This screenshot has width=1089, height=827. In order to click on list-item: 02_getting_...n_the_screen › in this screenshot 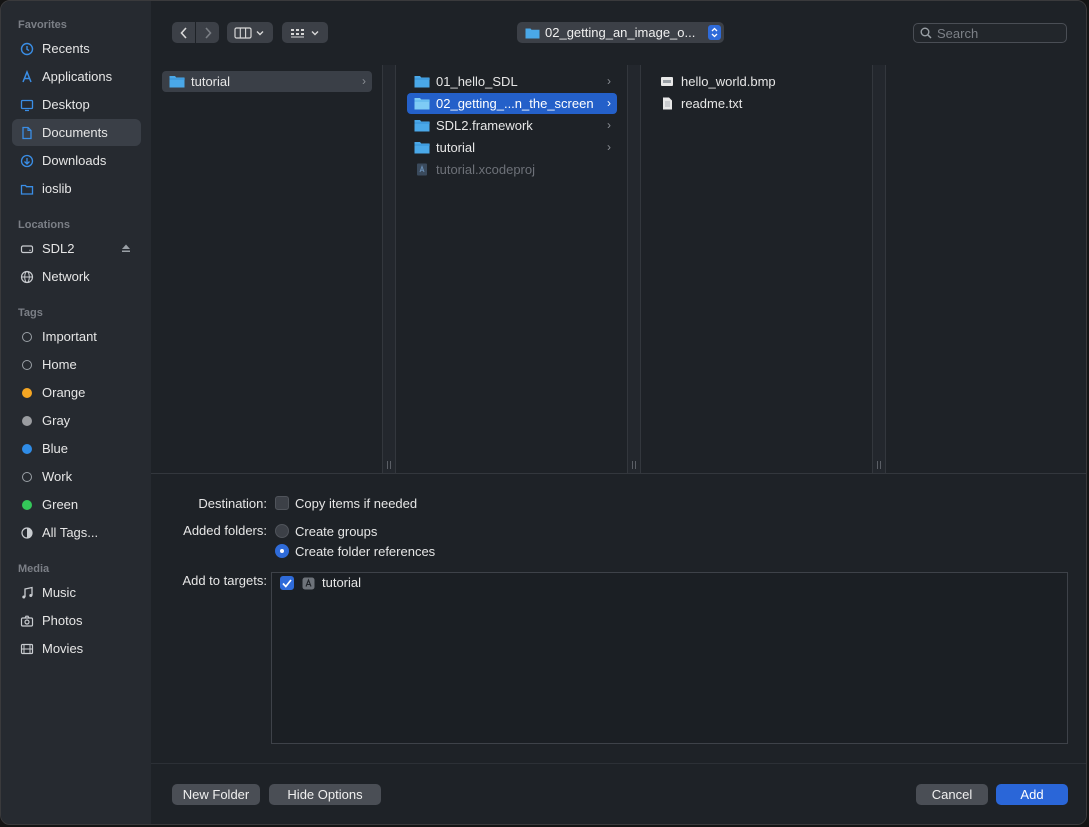, I will do `click(512, 103)`.